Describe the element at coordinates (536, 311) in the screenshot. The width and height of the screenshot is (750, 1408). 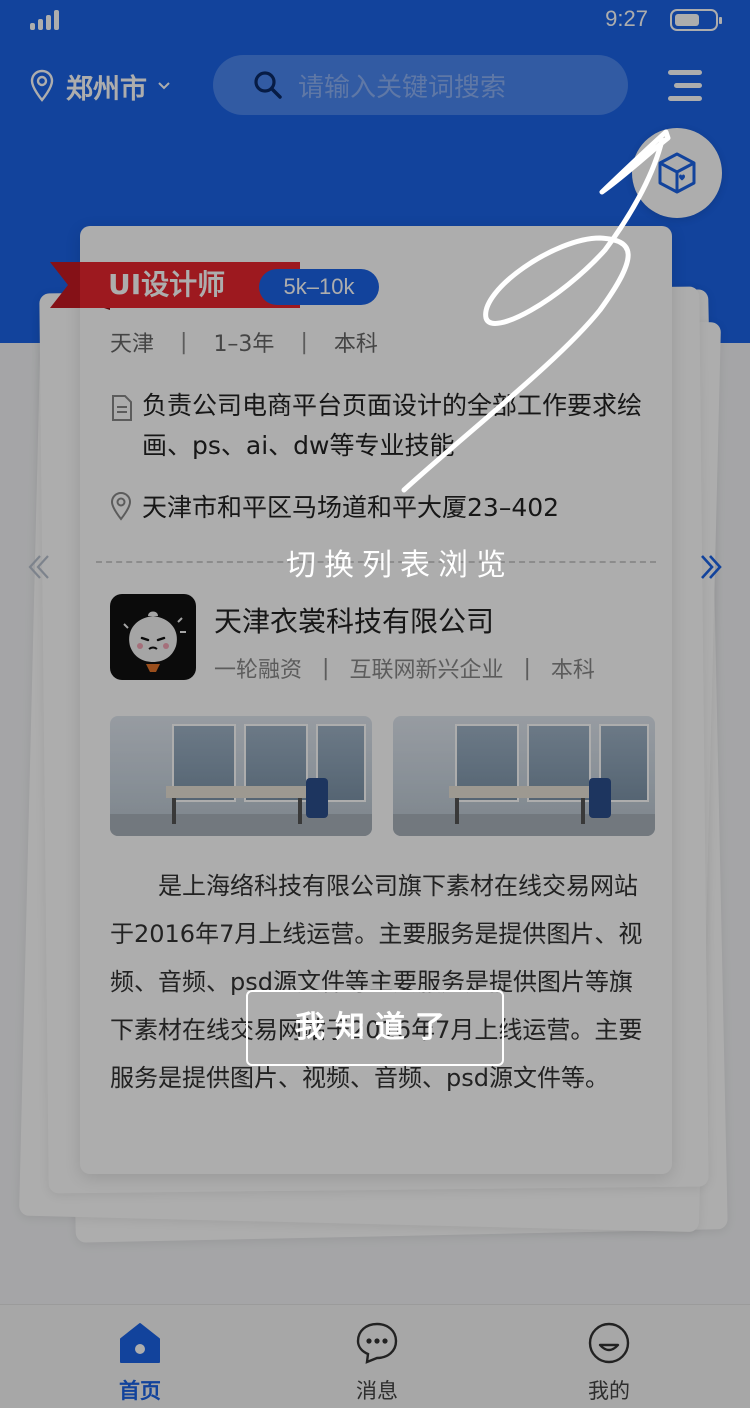
I see `guide-arrow-icon` at that location.